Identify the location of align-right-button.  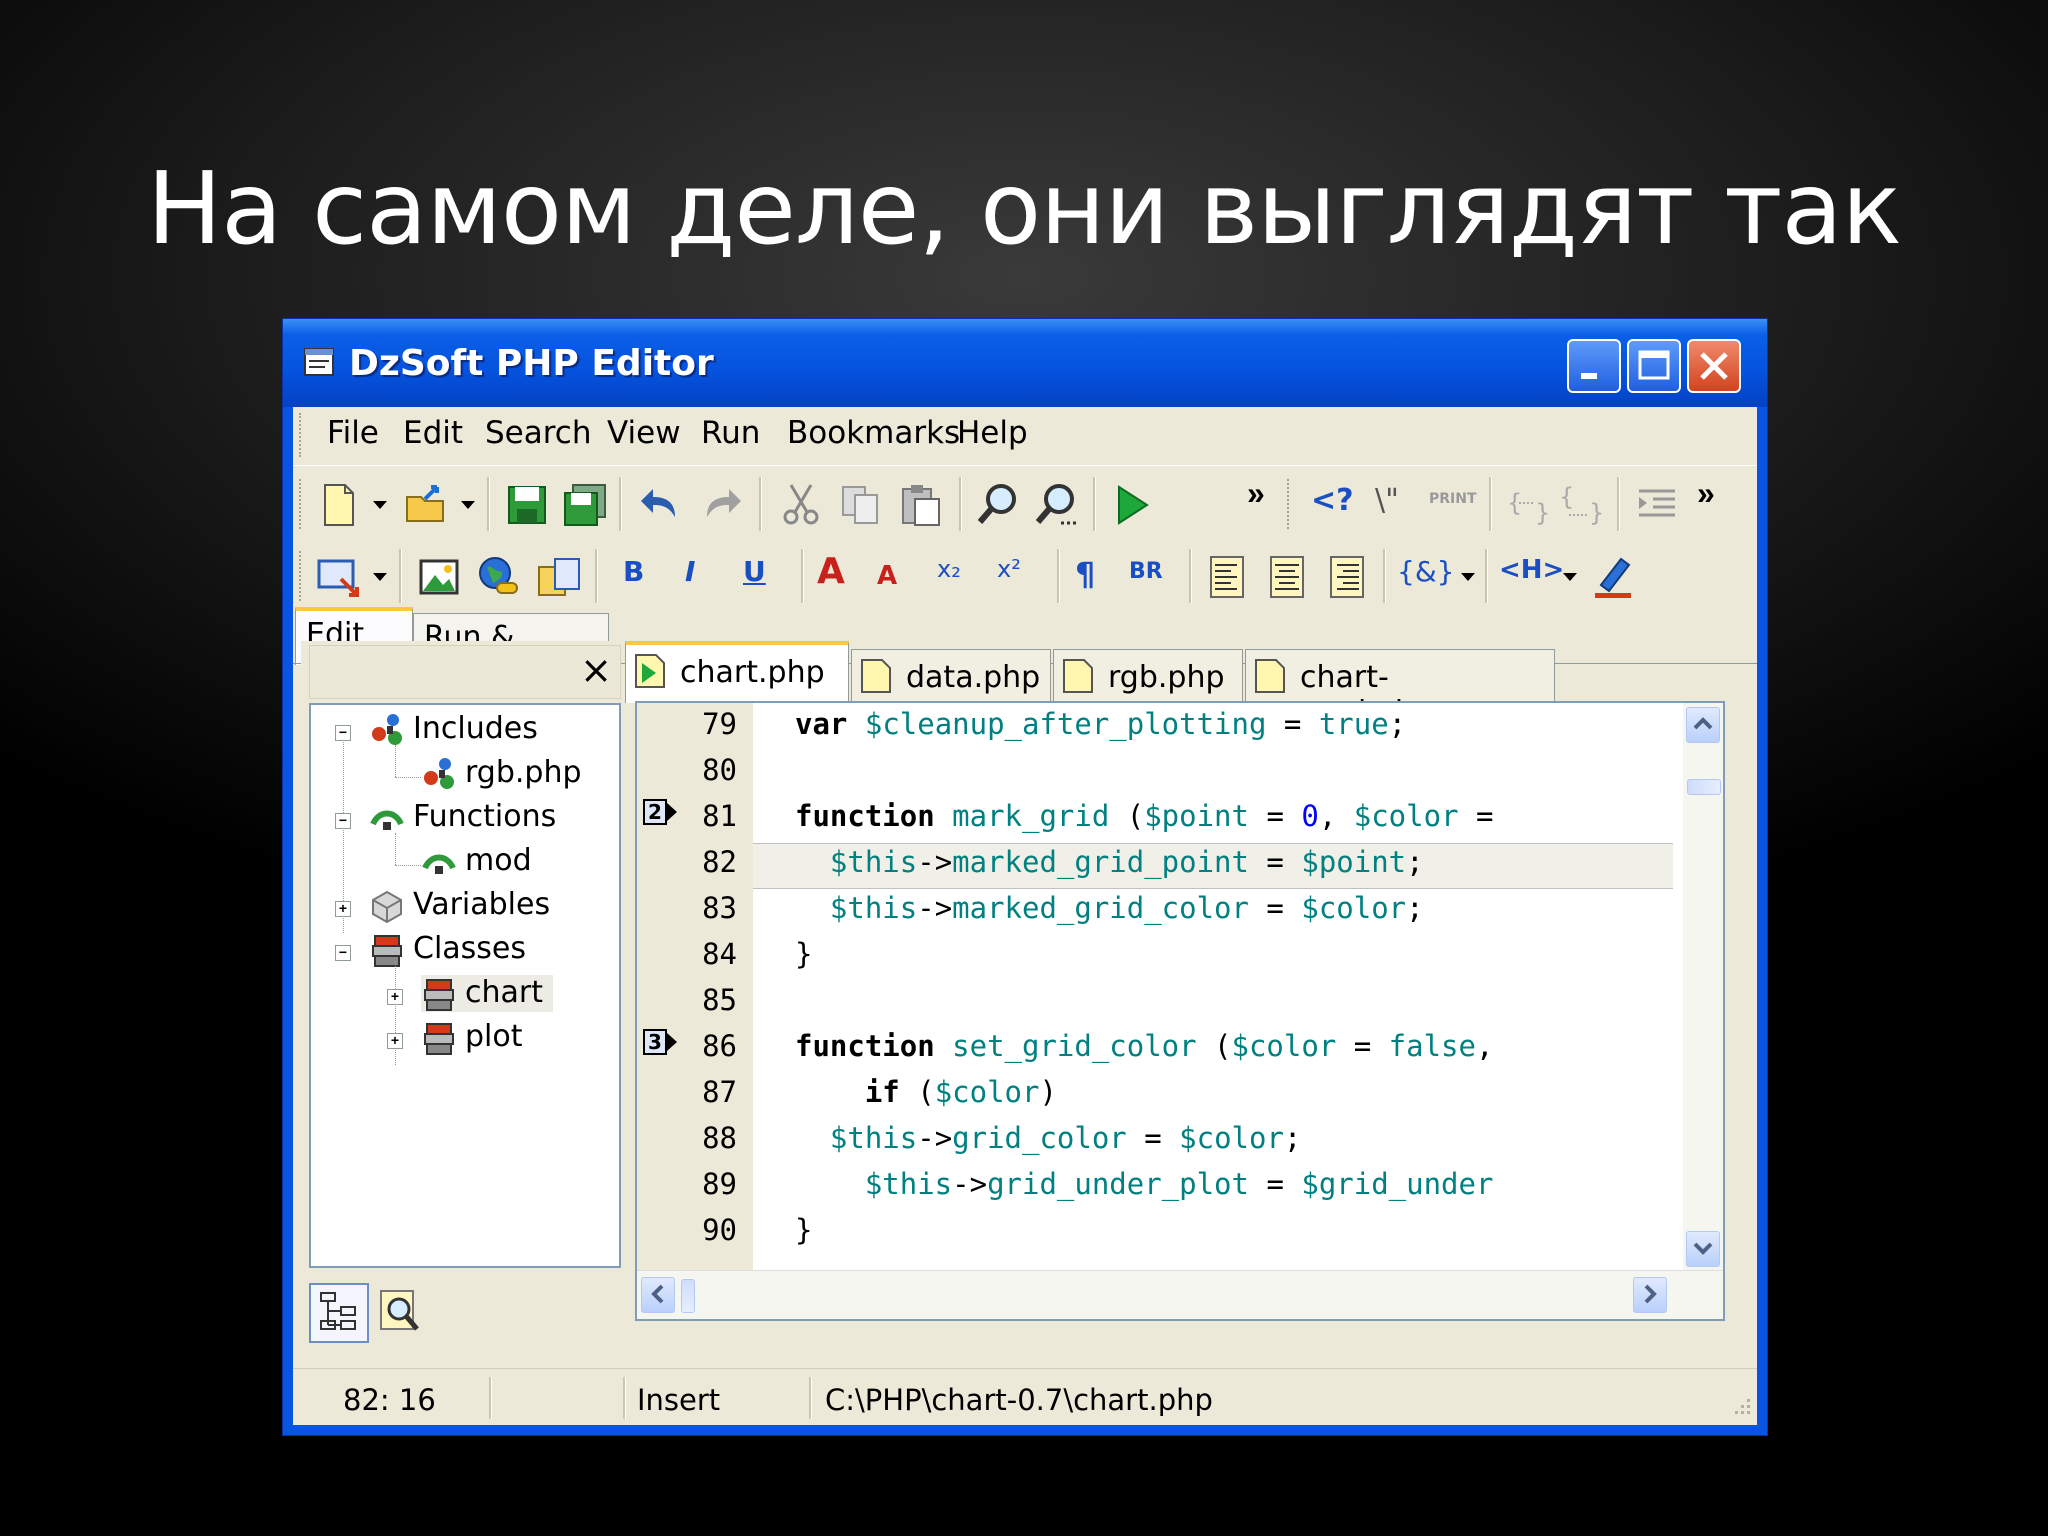
(1347, 577).